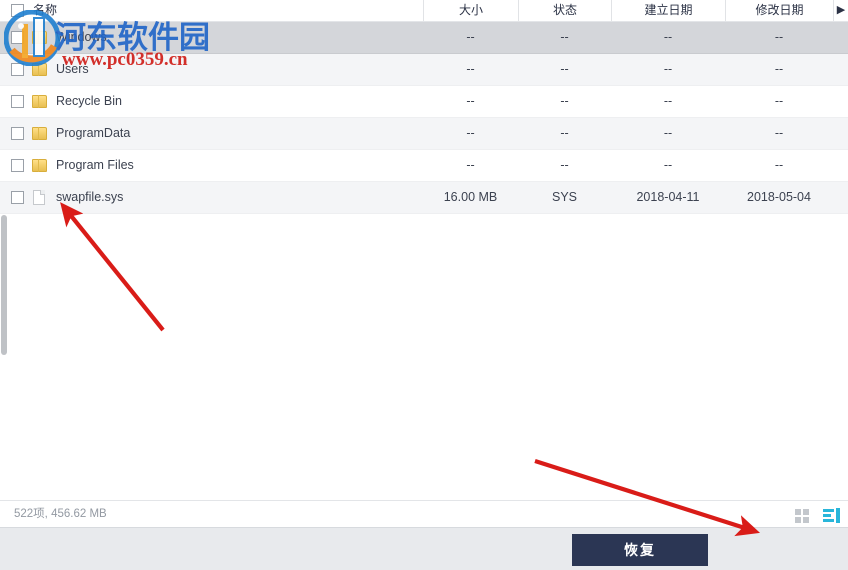 This screenshot has width=848, height=570. I want to click on status-bar: 522项, 456.62 MB, so click(424, 513).